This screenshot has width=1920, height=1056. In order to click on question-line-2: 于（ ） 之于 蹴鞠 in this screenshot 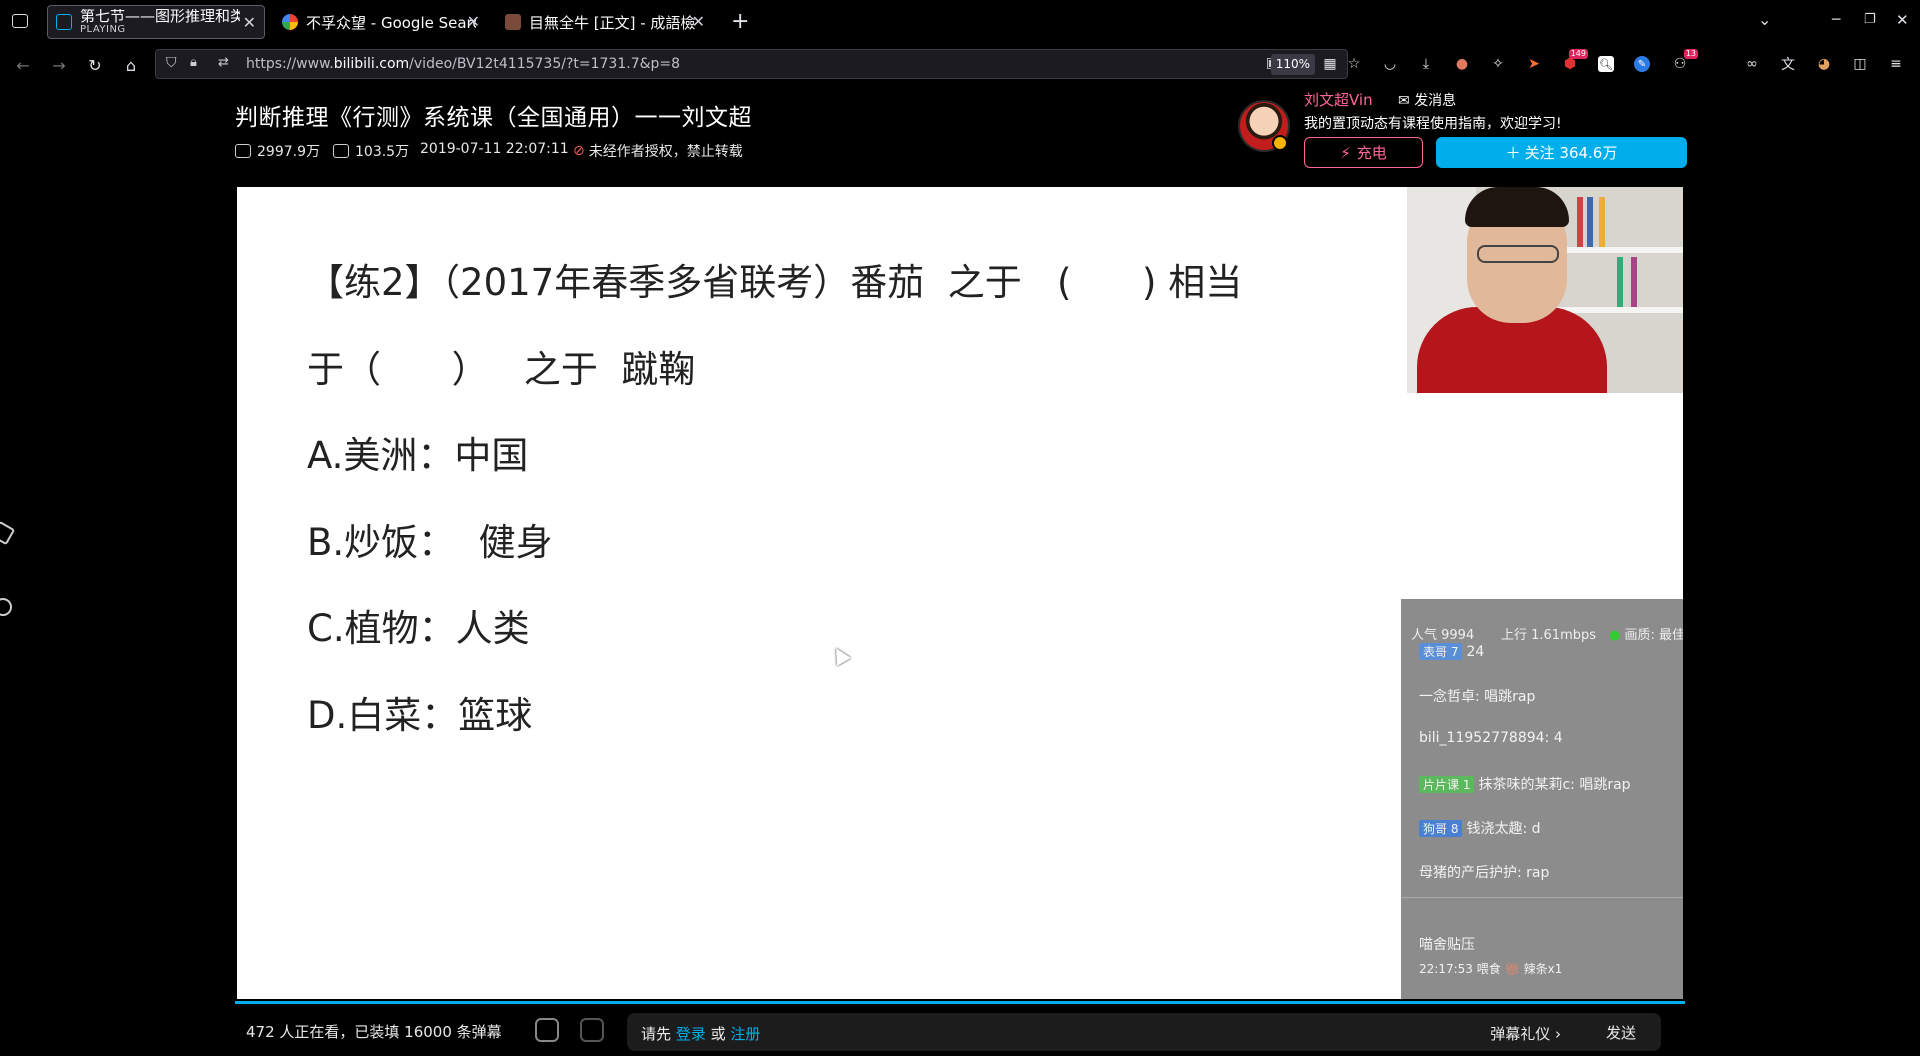, I will do `click(501, 369)`.